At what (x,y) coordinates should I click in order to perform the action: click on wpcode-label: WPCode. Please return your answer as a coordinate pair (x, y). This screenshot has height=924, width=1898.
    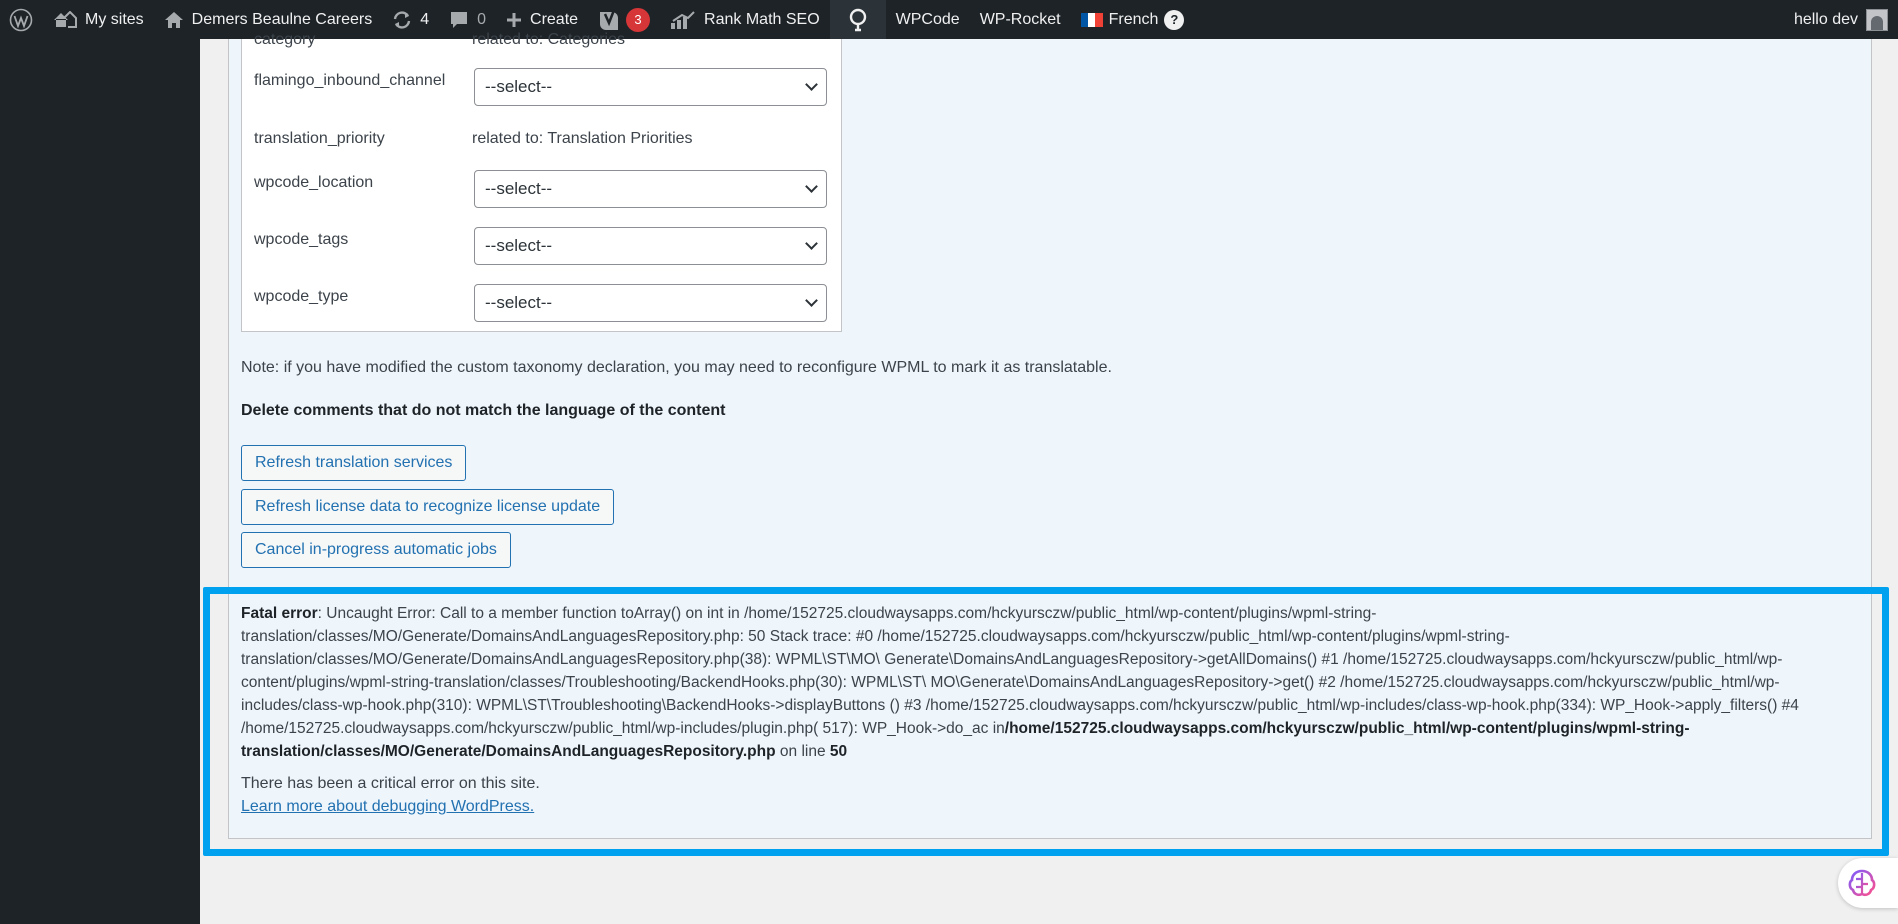
    Looking at the image, I should click on (927, 19).